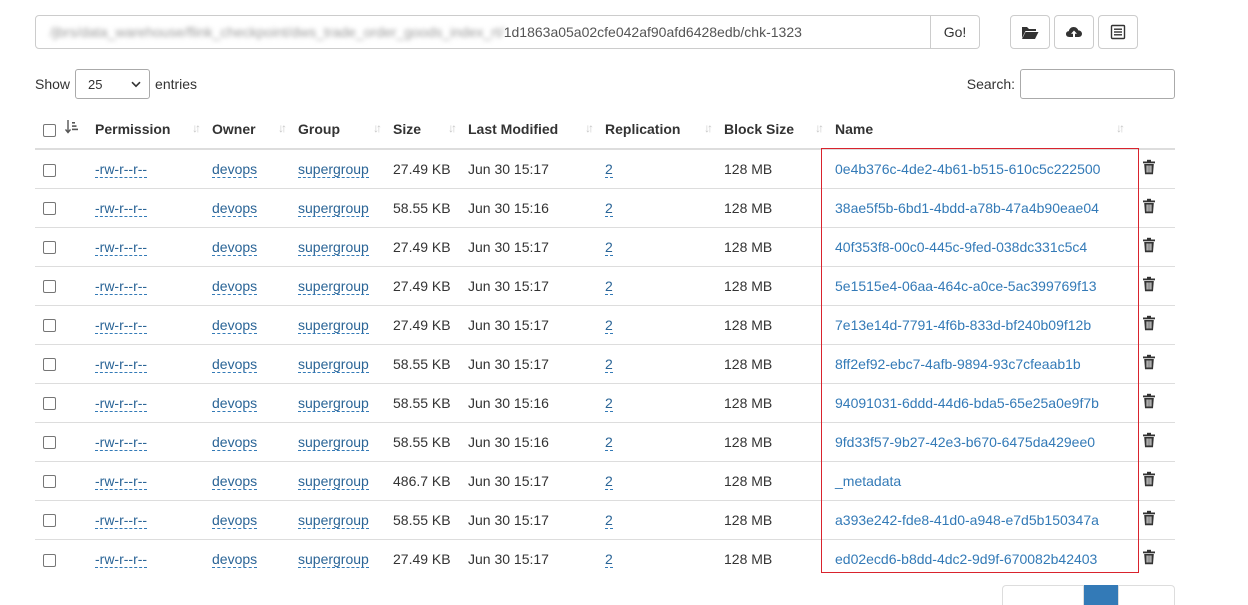 The width and height of the screenshot is (1248, 605). Describe the element at coordinates (1030, 32) in the screenshot. I see `open-folder-button` at that location.